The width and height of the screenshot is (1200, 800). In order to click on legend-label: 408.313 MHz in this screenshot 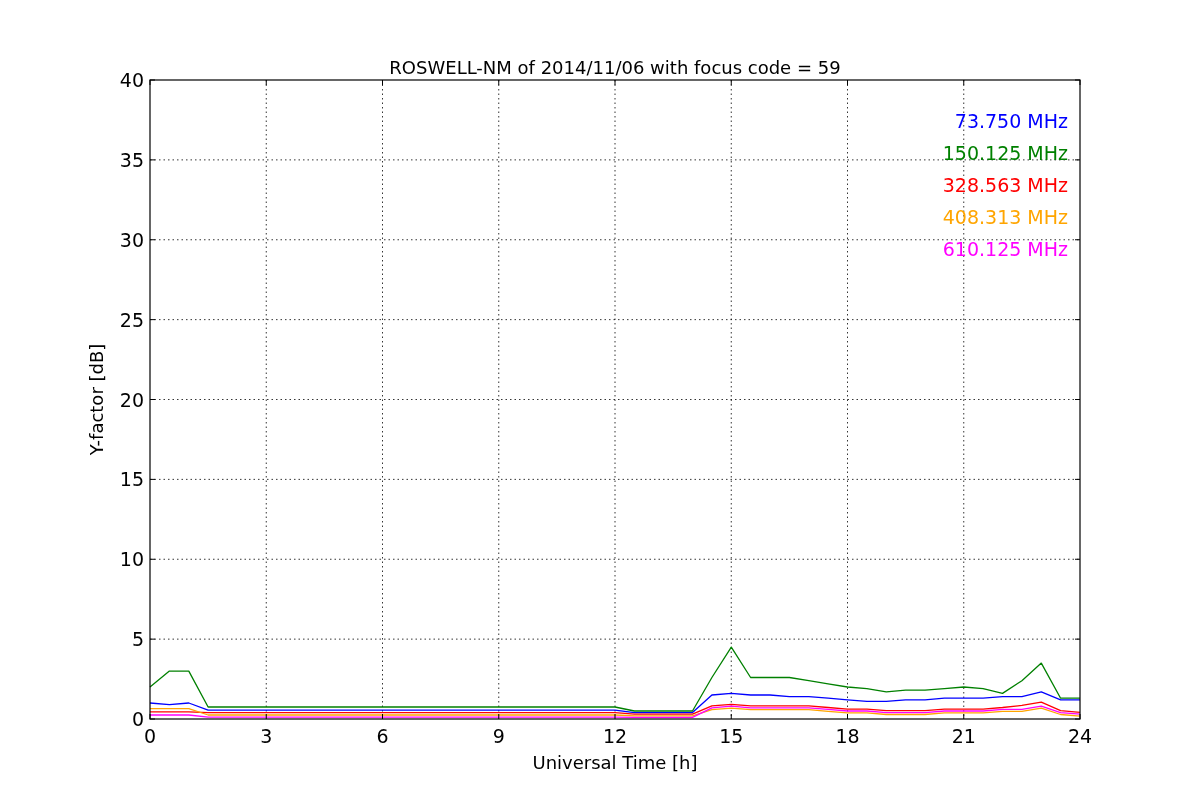, I will do `click(1005, 217)`.